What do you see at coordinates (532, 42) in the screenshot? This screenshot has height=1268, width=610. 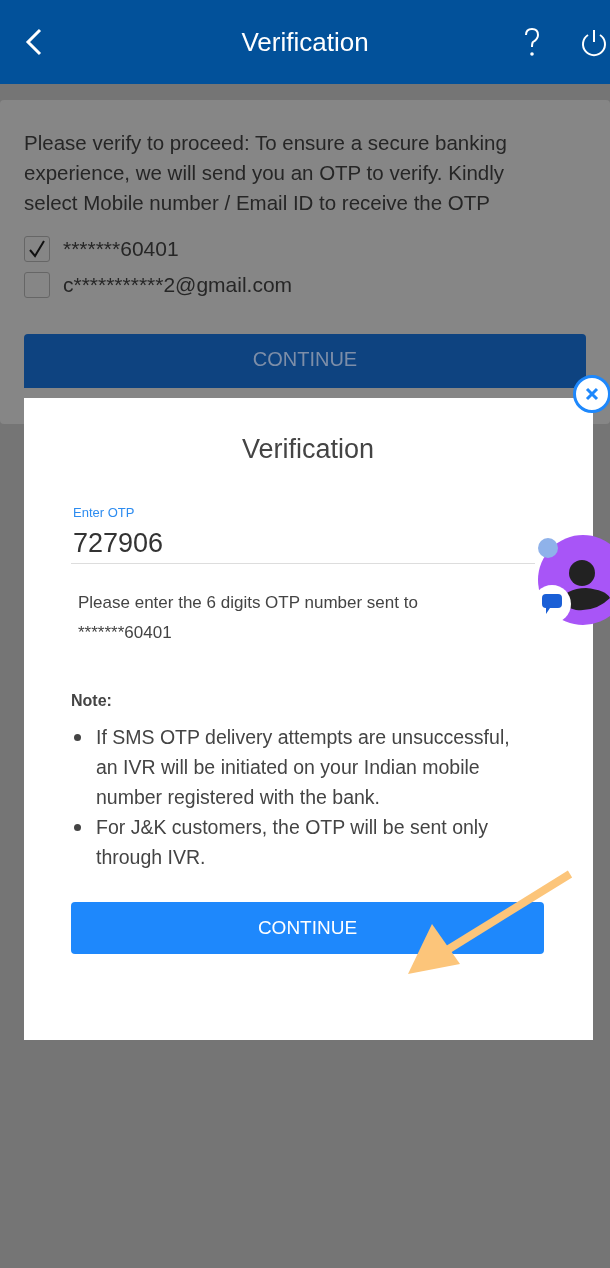 I see `help-icon` at bounding box center [532, 42].